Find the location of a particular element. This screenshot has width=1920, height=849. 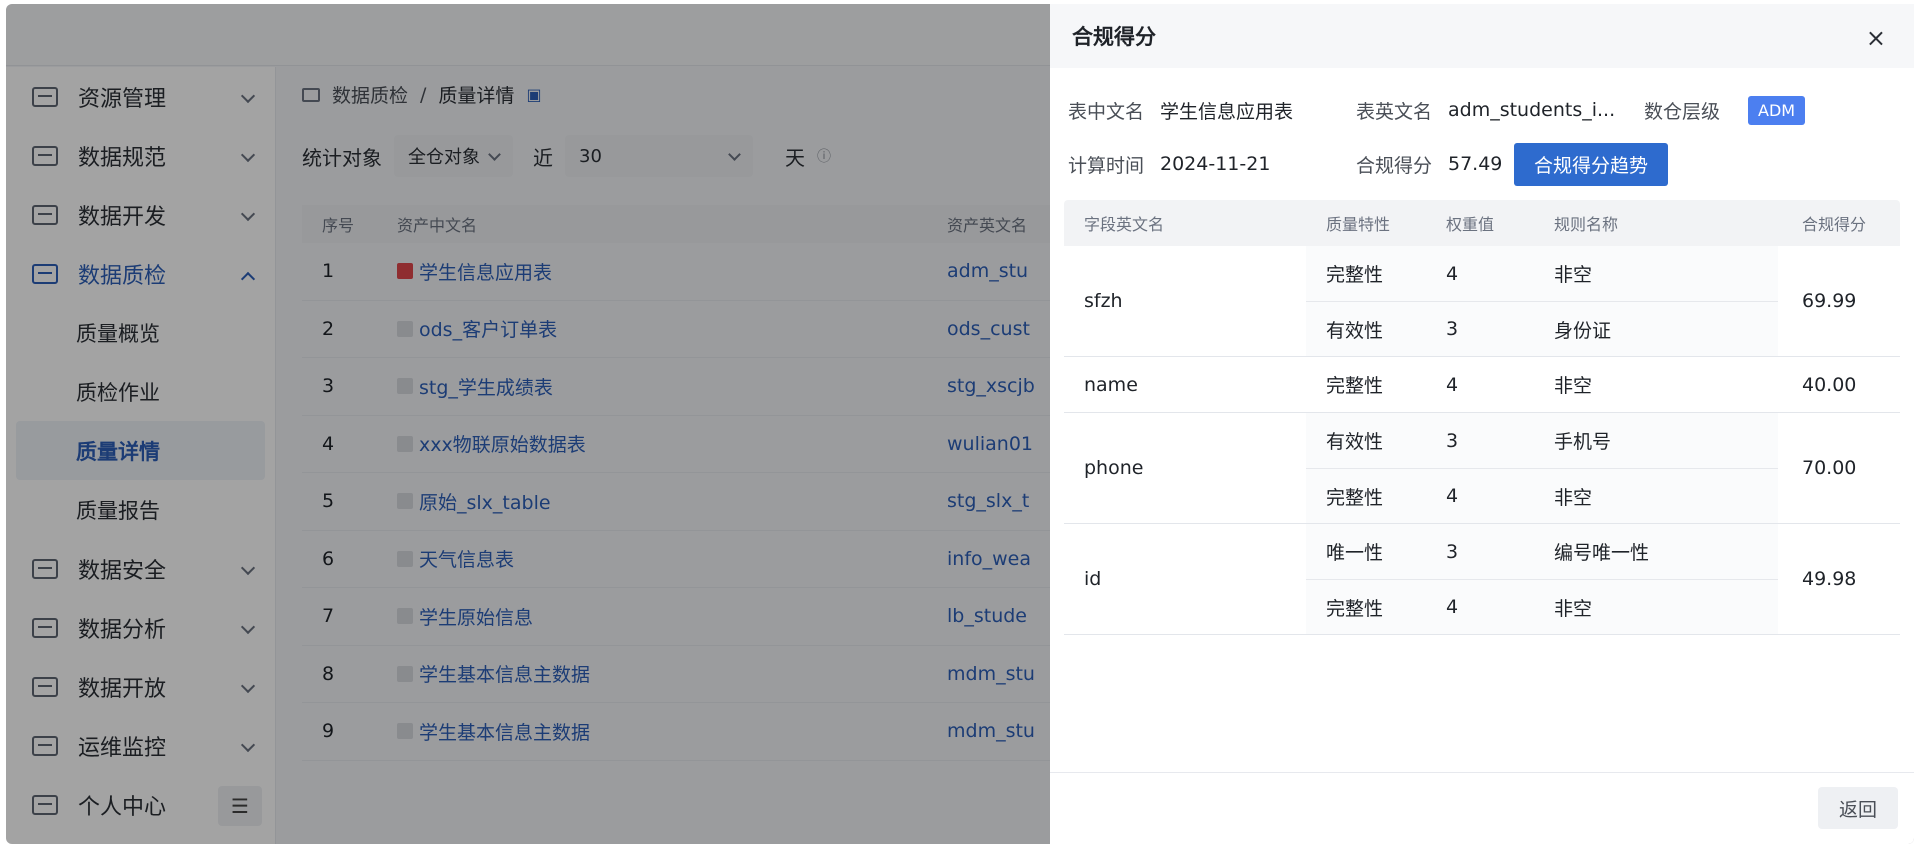

field-name-cell: name is located at coordinates (1111, 384).